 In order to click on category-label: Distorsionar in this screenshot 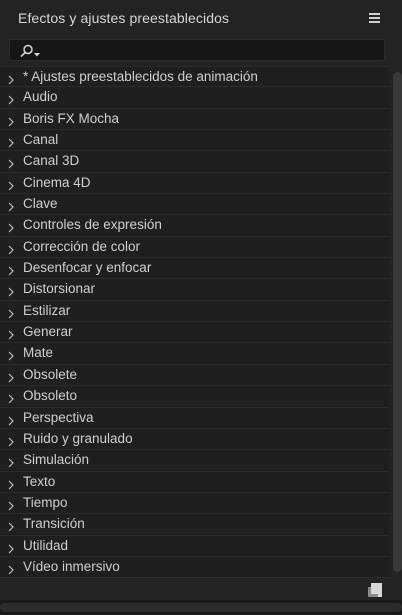, I will do `click(59, 289)`.